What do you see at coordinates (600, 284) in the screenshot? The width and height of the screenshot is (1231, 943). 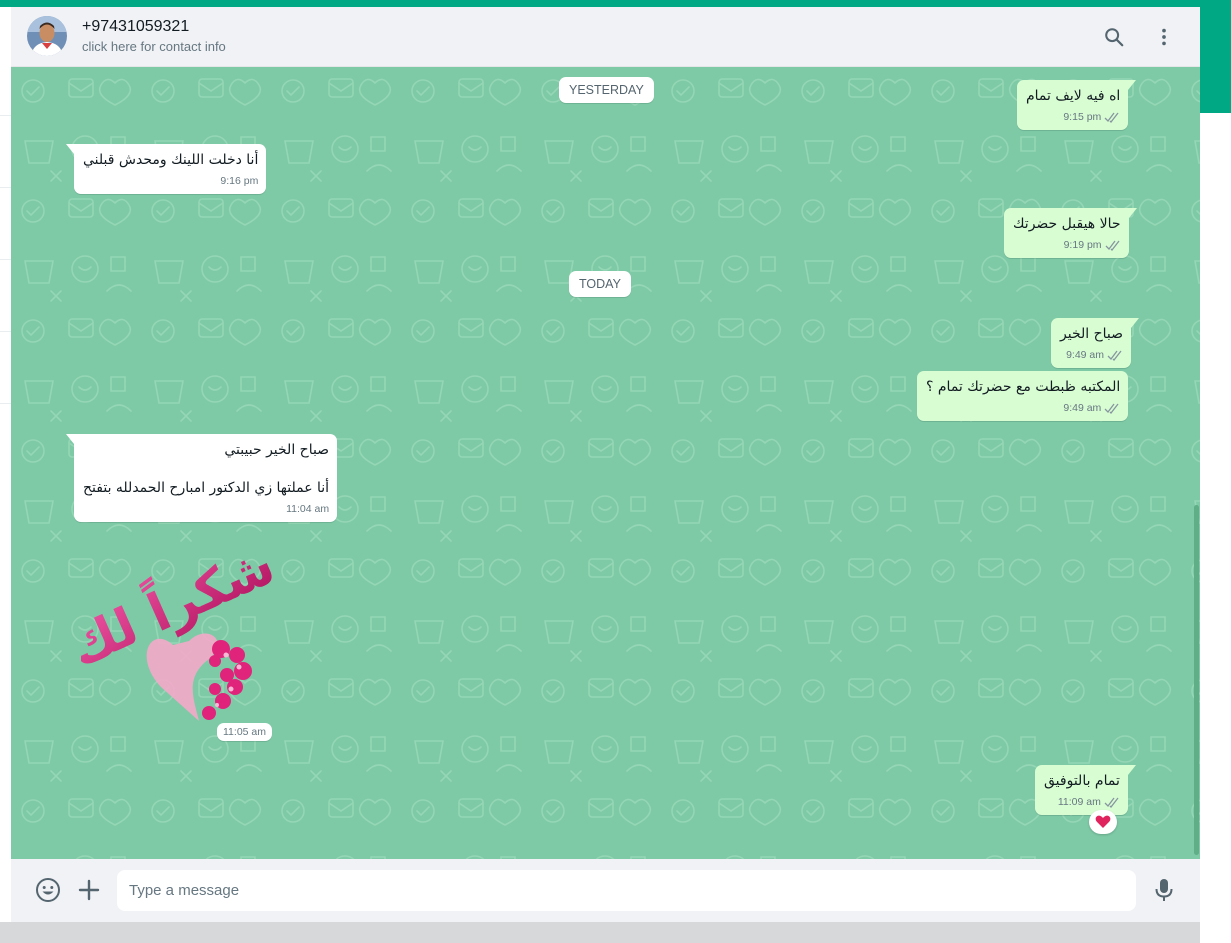 I see `date-divider-today: TODAY` at bounding box center [600, 284].